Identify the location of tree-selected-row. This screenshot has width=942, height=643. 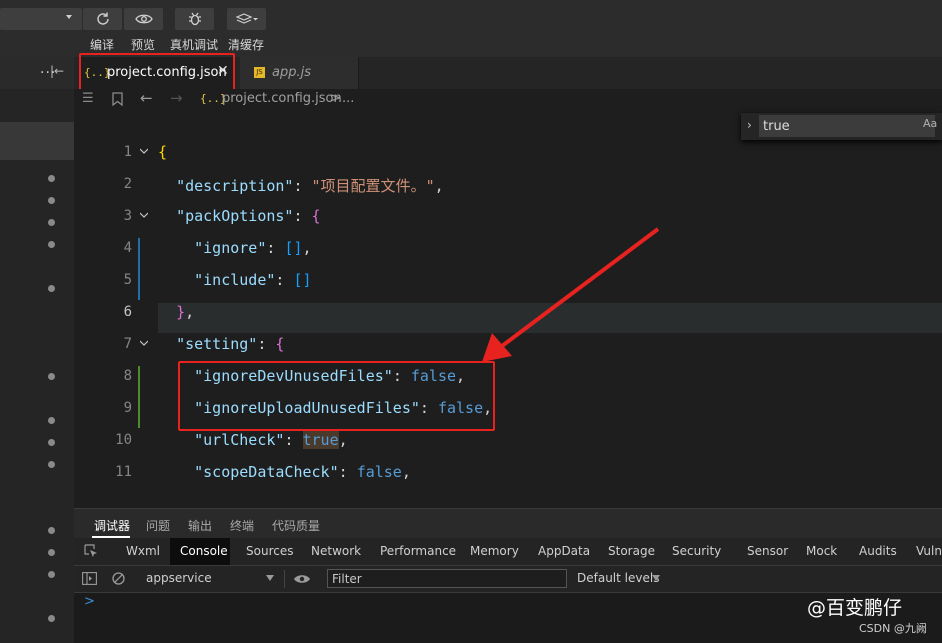
(37, 141).